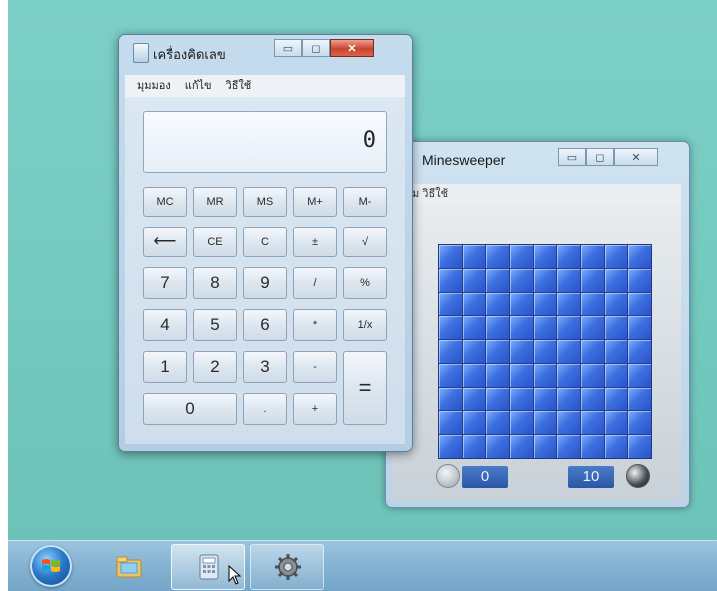 The image size is (717, 591). Describe the element at coordinates (315, 242) in the screenshot. I see `negate-button: ±` at that location.